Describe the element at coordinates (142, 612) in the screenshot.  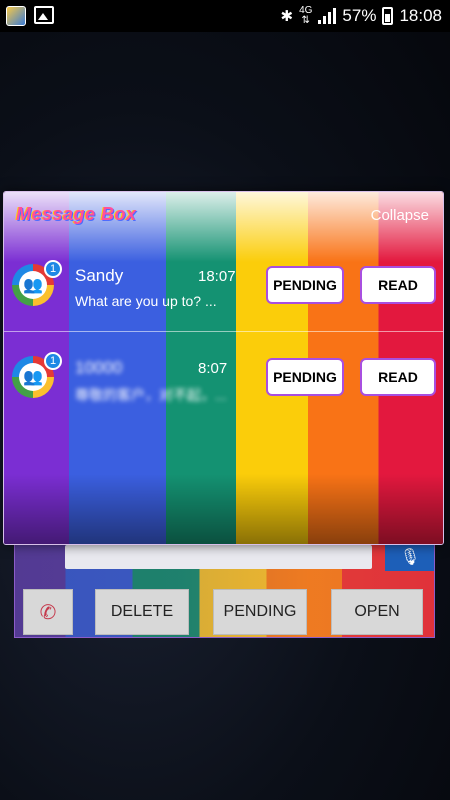
I see `delete-button: DELETE` at that location.